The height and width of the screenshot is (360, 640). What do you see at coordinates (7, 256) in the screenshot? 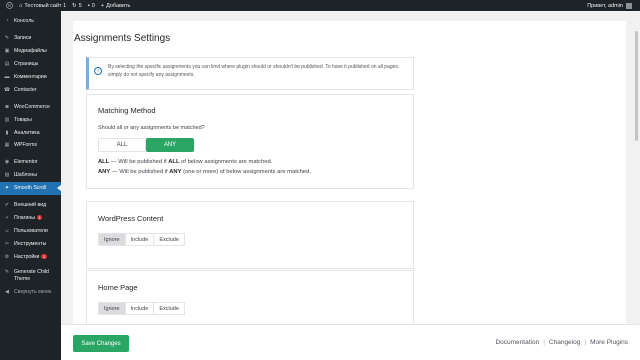
I see `settings-icon: ⚙` at bounding box center [7, 256].